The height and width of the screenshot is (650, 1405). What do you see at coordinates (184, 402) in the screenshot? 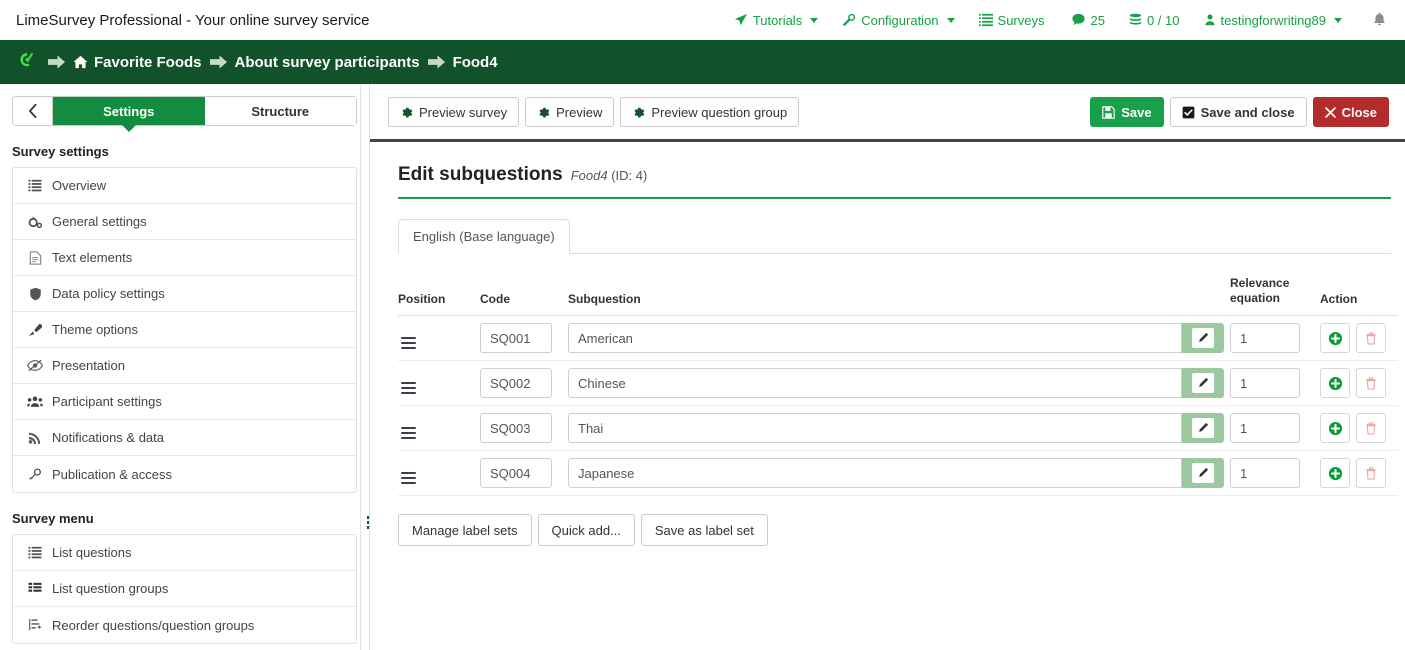
I see `sidebar-item-participant-settings: Participant settings` at bounding box center [184, 402].